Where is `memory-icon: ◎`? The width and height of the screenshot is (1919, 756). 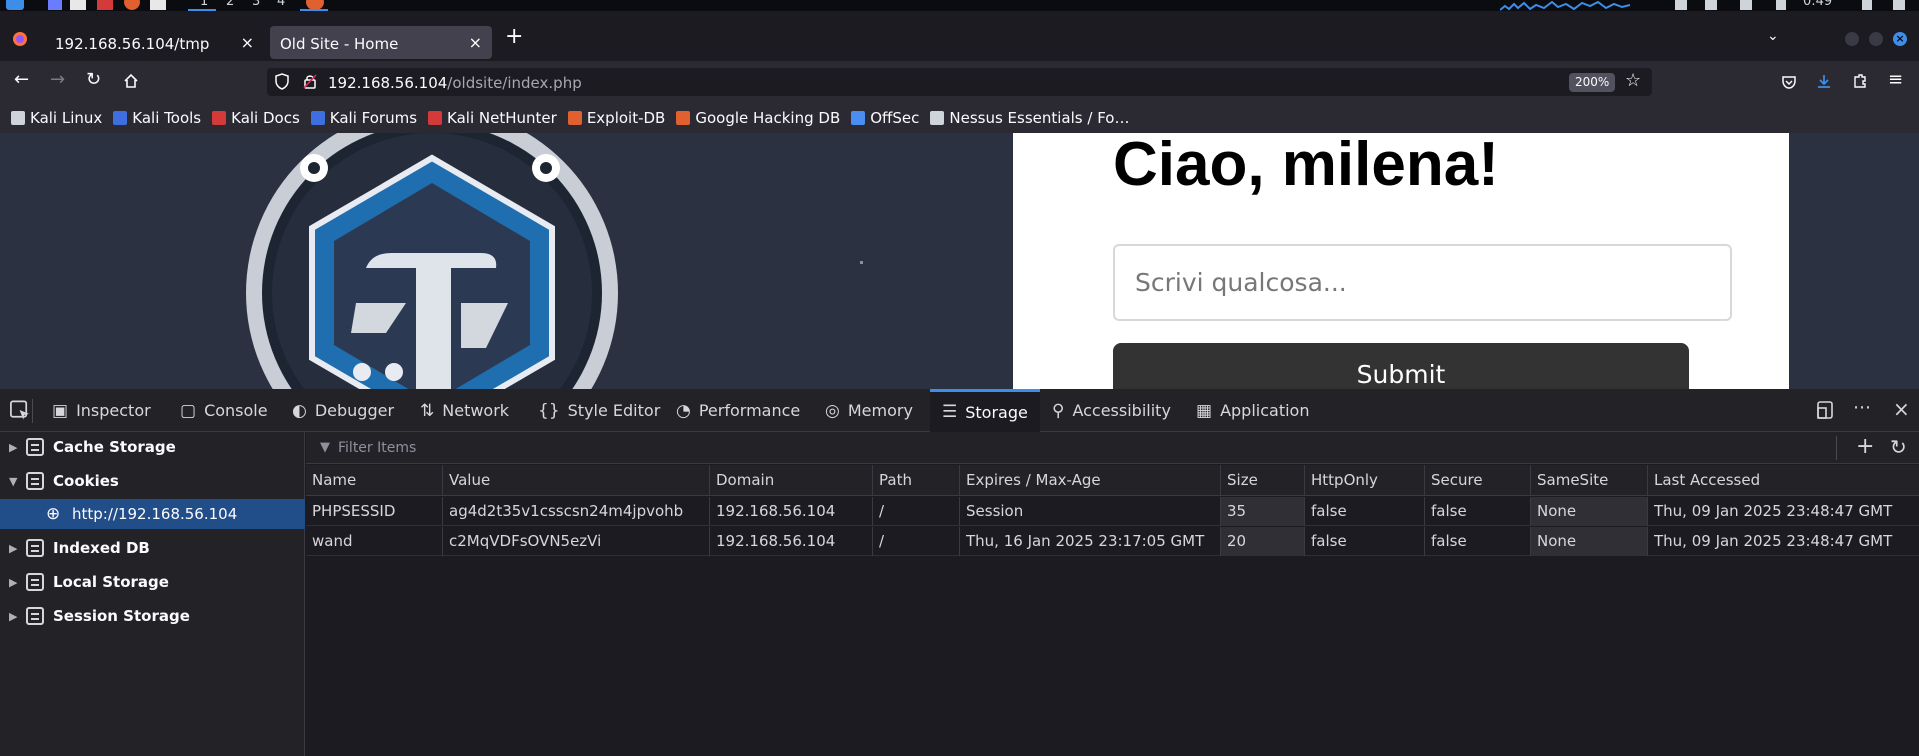
memory-icon: ◎ is located at coordinates (832, 410).